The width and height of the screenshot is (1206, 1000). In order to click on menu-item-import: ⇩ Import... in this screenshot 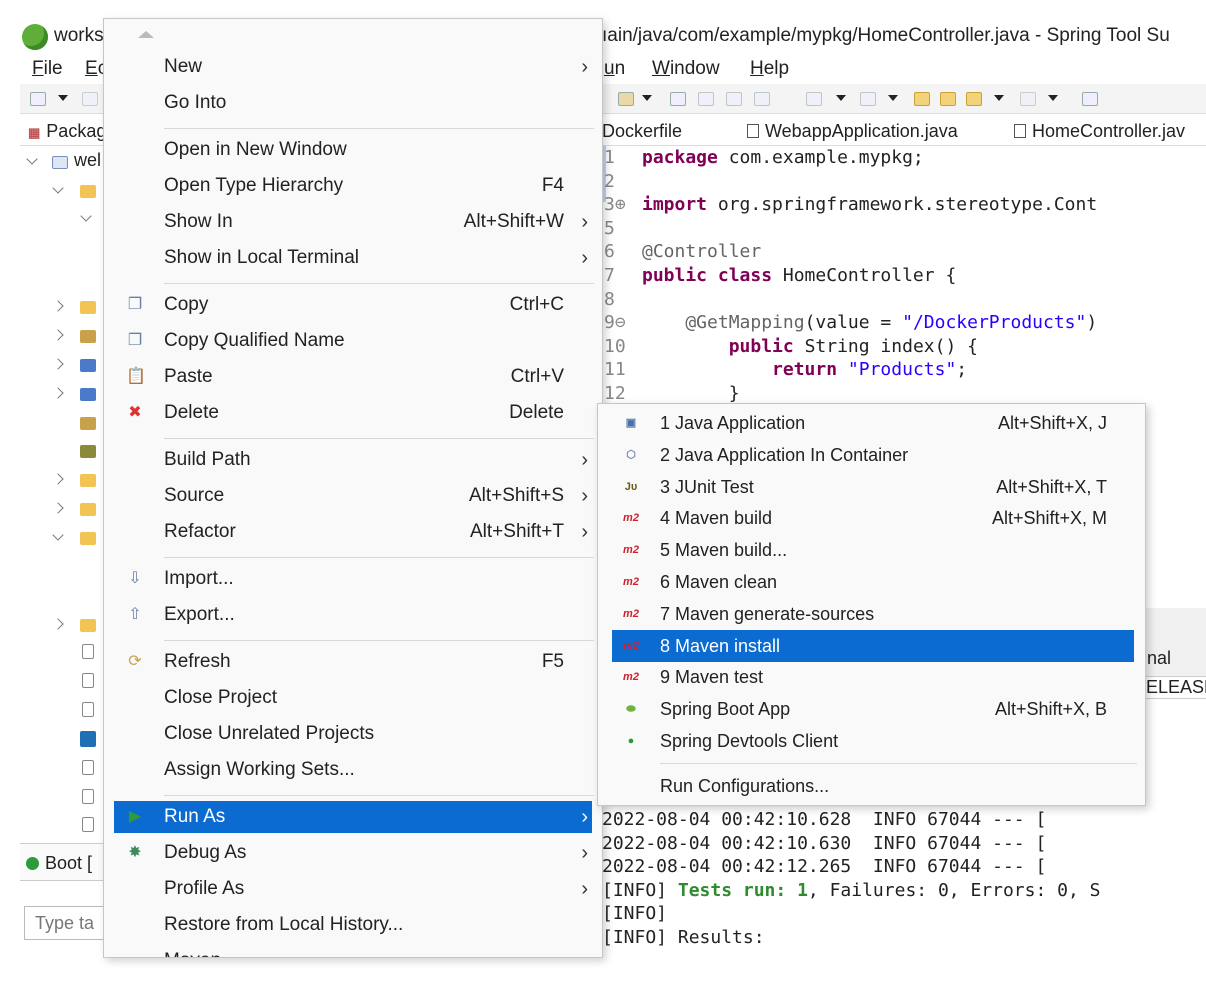, I will do `click(353, 579)`.